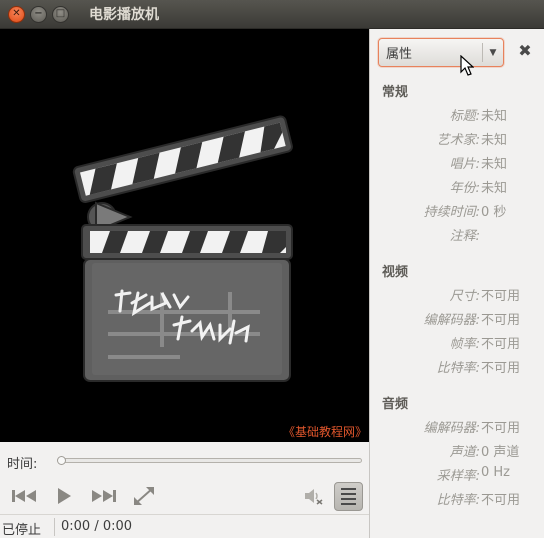 This screenshot has height=538, width=544. Describe the element at coordinates (441, 52) in the screenshot. I see `sidebar-selector-dropdown: 属性 ▼` at that location.